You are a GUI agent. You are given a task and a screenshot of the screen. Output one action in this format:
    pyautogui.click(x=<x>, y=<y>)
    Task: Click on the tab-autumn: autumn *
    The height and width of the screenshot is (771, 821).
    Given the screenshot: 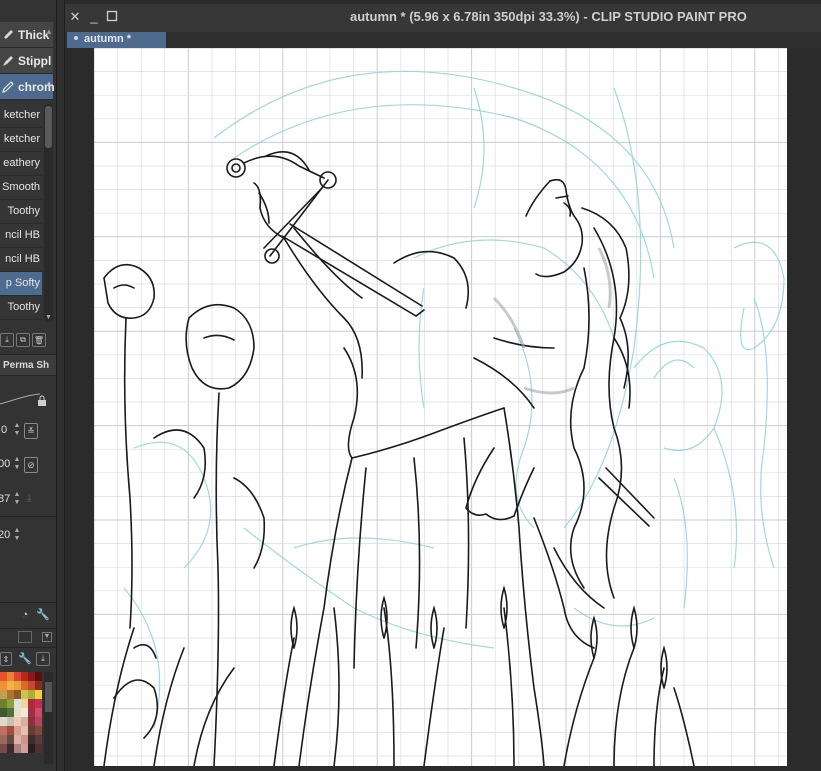 What is the action you would take?
    pyautogui.click(x=116, y=40)
    